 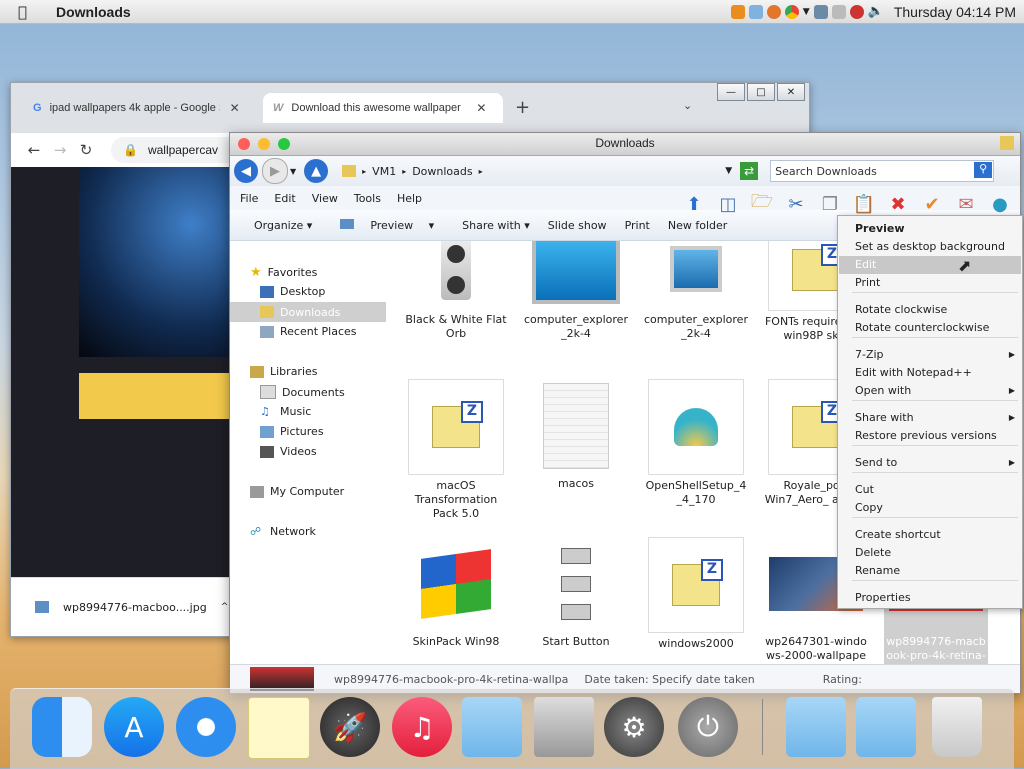 What do you see at coordinates (564, 727) in the screenshot?
I see `mac-pro-icon` at bounding box center [564, 727].